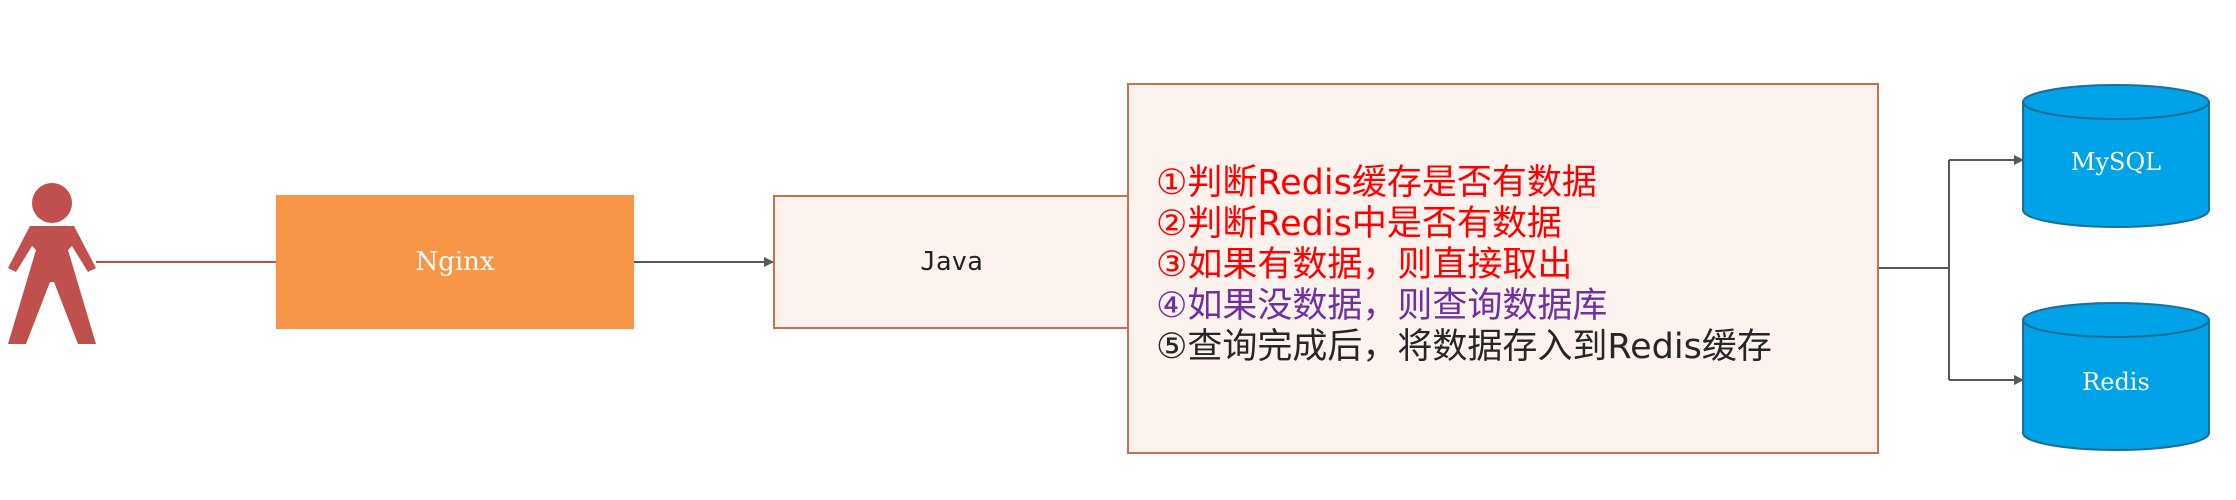 This screenshot has width=2236, height=500. Describe the element at coordinates (1951, 270) in the screenshot. I see `java-to-databases-connector` at that location.